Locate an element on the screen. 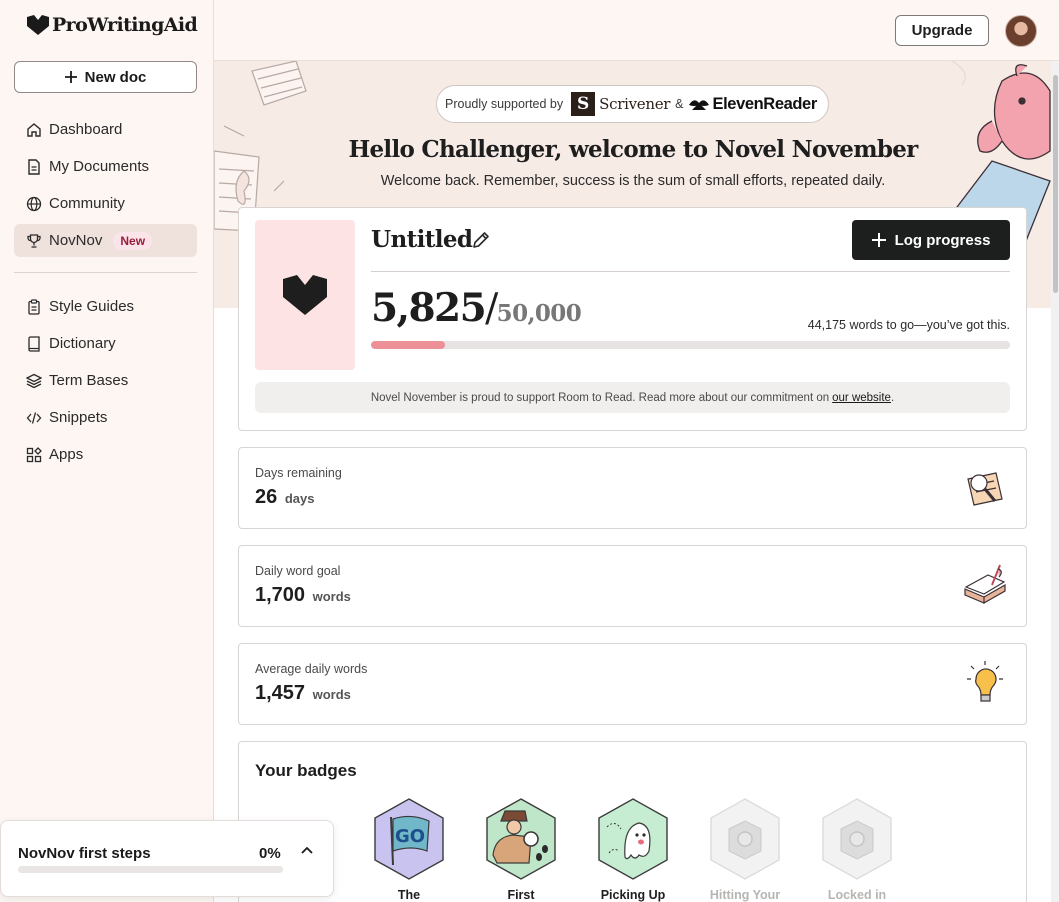  stat-number: 1,700 is located at coordinates (280, 595).